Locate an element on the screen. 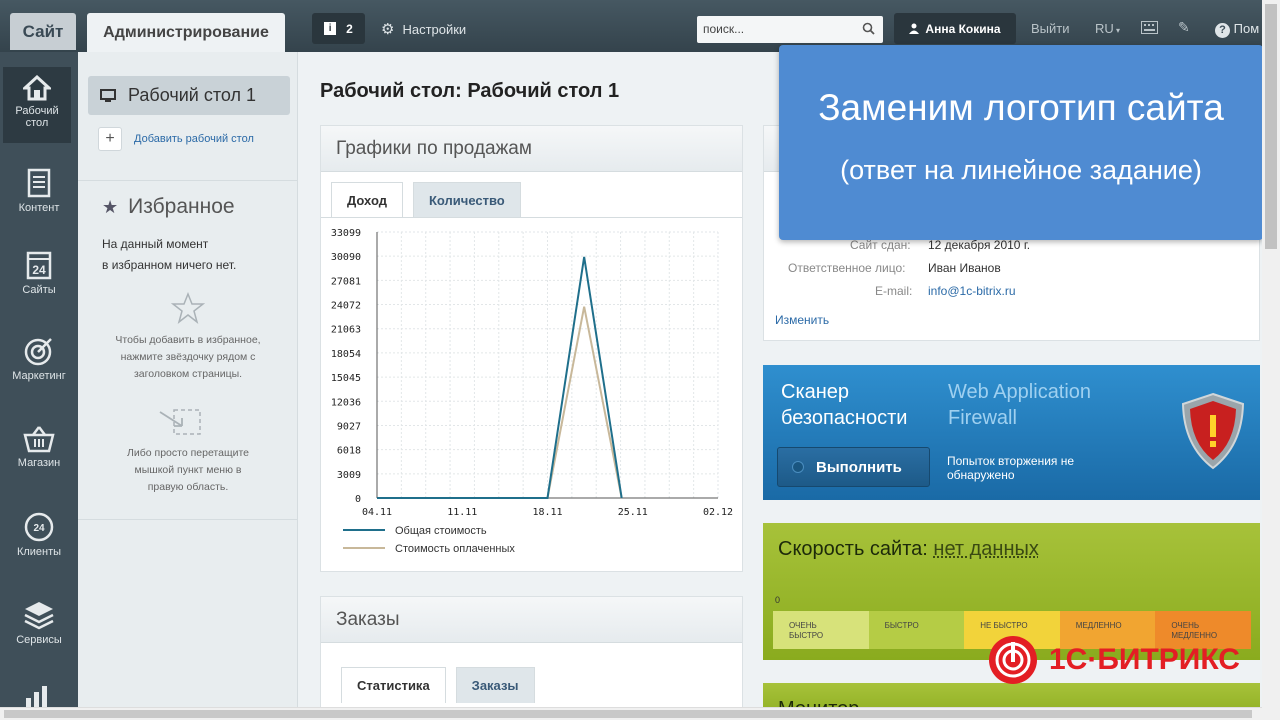 This screenshot has width=1280, height=720. text-line: нажмите звёздочку рядом с is located at coordinates (188, 357).